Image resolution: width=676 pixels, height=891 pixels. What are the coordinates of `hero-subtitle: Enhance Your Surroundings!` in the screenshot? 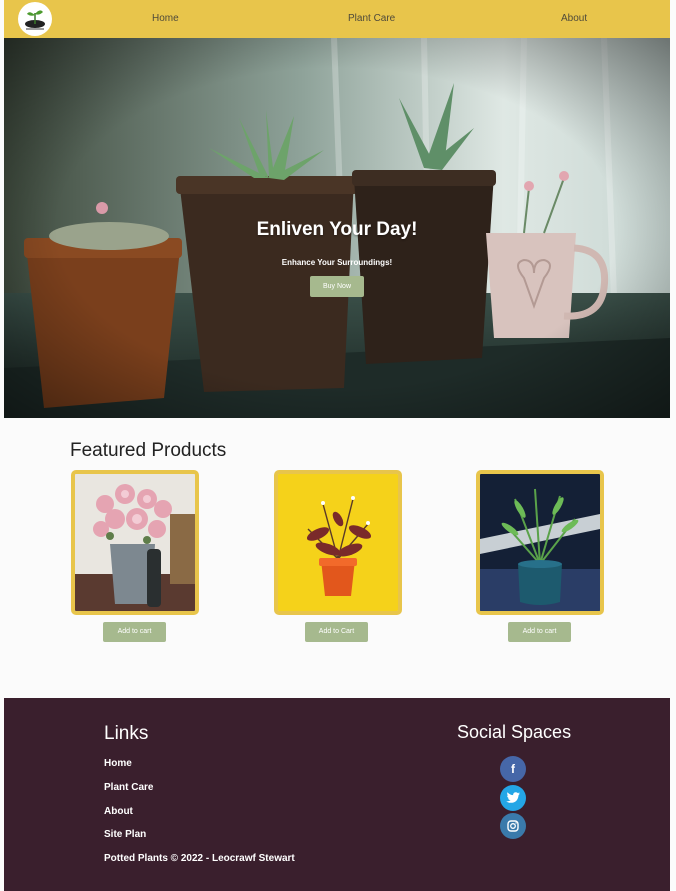 It's located at (337, 262).